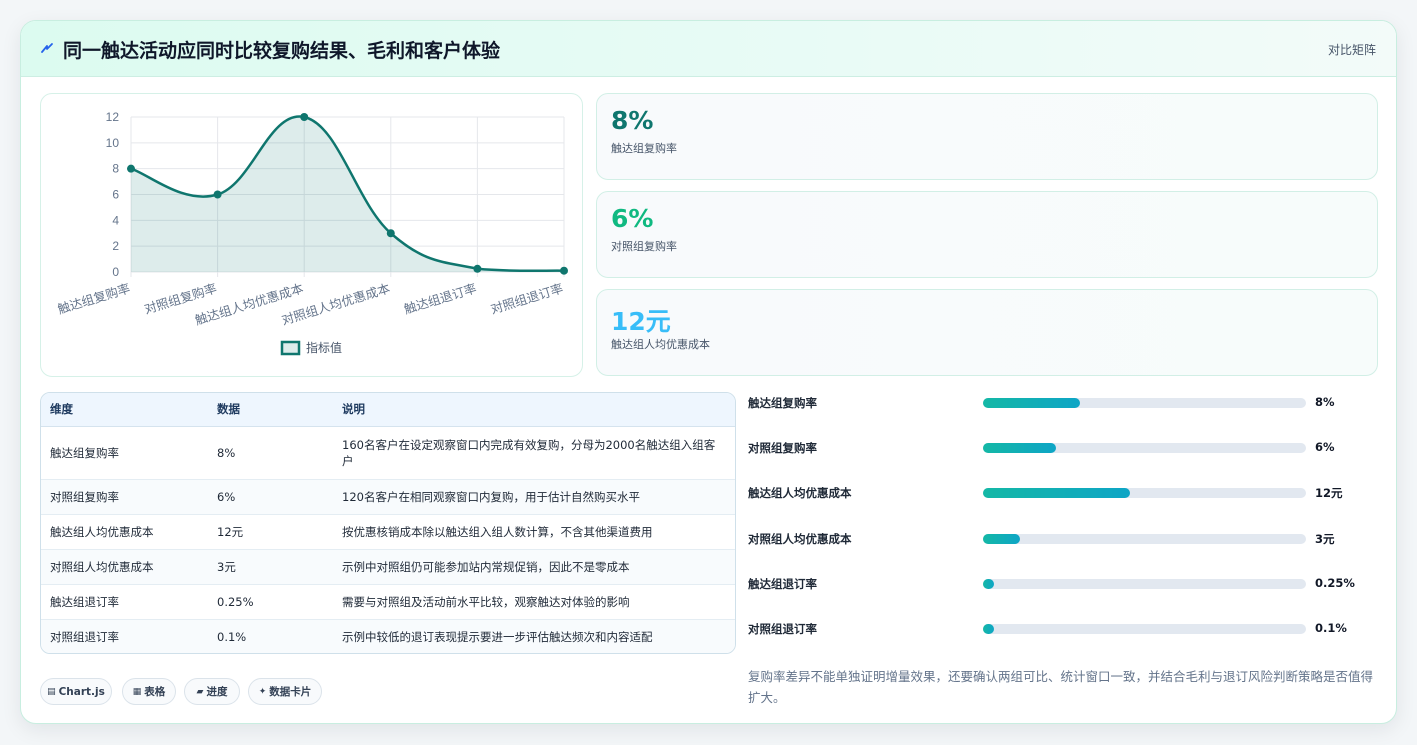 This screenshot has height=745, width=1417. What do you see at coordinates (534, 410) in the screenshot?
I see `table-header-description: 说明` at bounding box center [534, 410].